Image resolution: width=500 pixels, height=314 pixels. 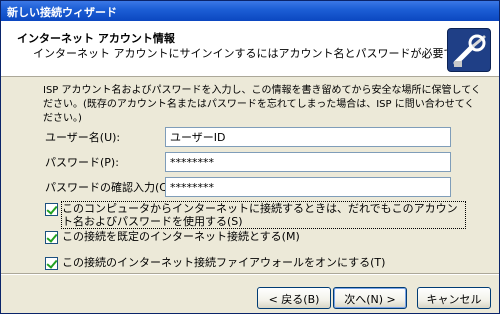 I want to click on option-firewall: この接続のインターネット接続ファイアウォールをオンにする(T), so click(x=255, y=263).